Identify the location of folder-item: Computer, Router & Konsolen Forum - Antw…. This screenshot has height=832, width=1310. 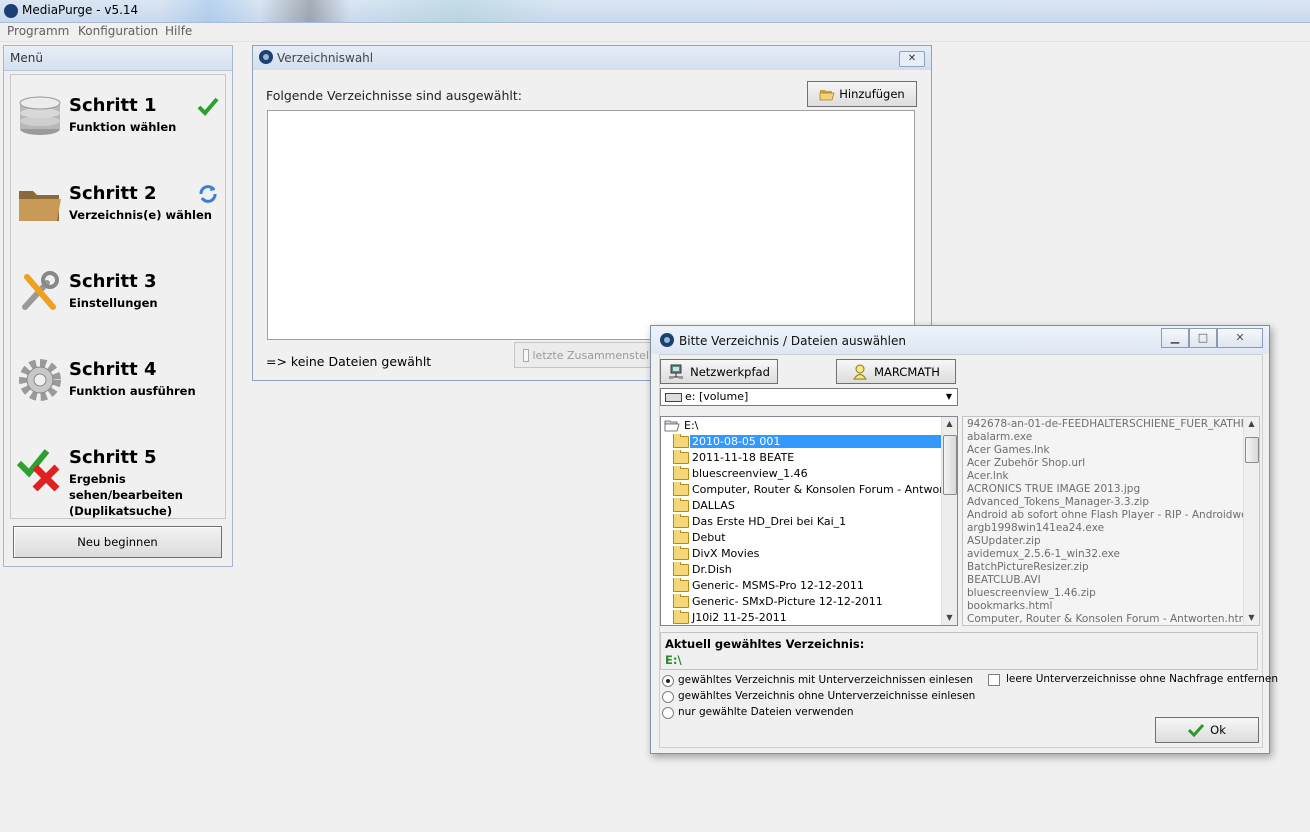
(801, 490).